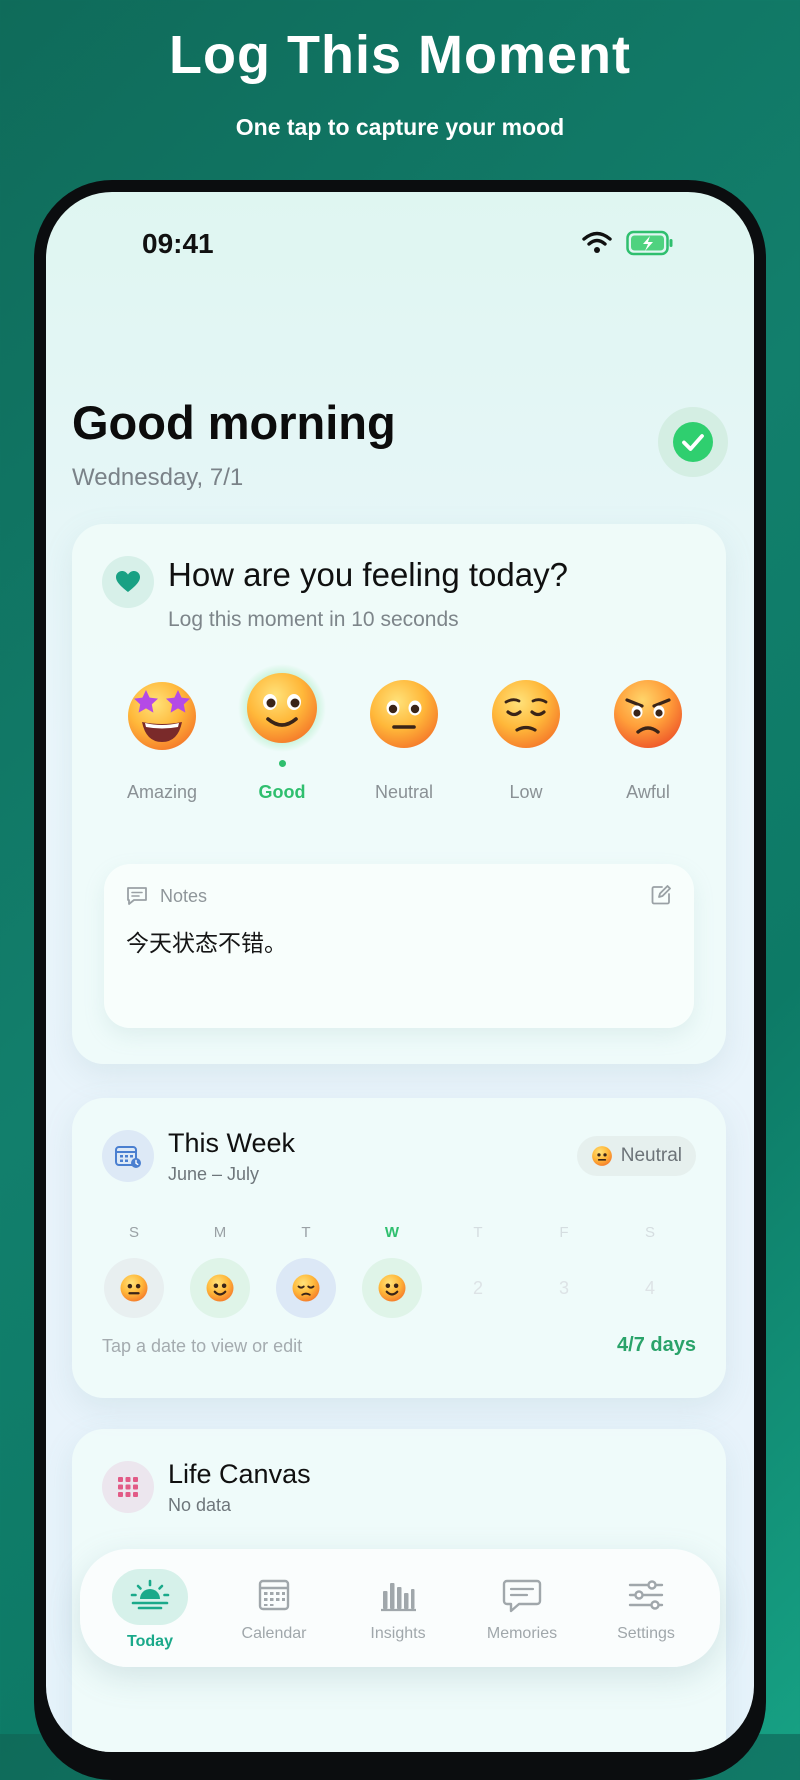 The image size is (800, 1780). Describe the element at coordinates (646, 1595) in the screenshot. I see `sliders-icon` at that location.